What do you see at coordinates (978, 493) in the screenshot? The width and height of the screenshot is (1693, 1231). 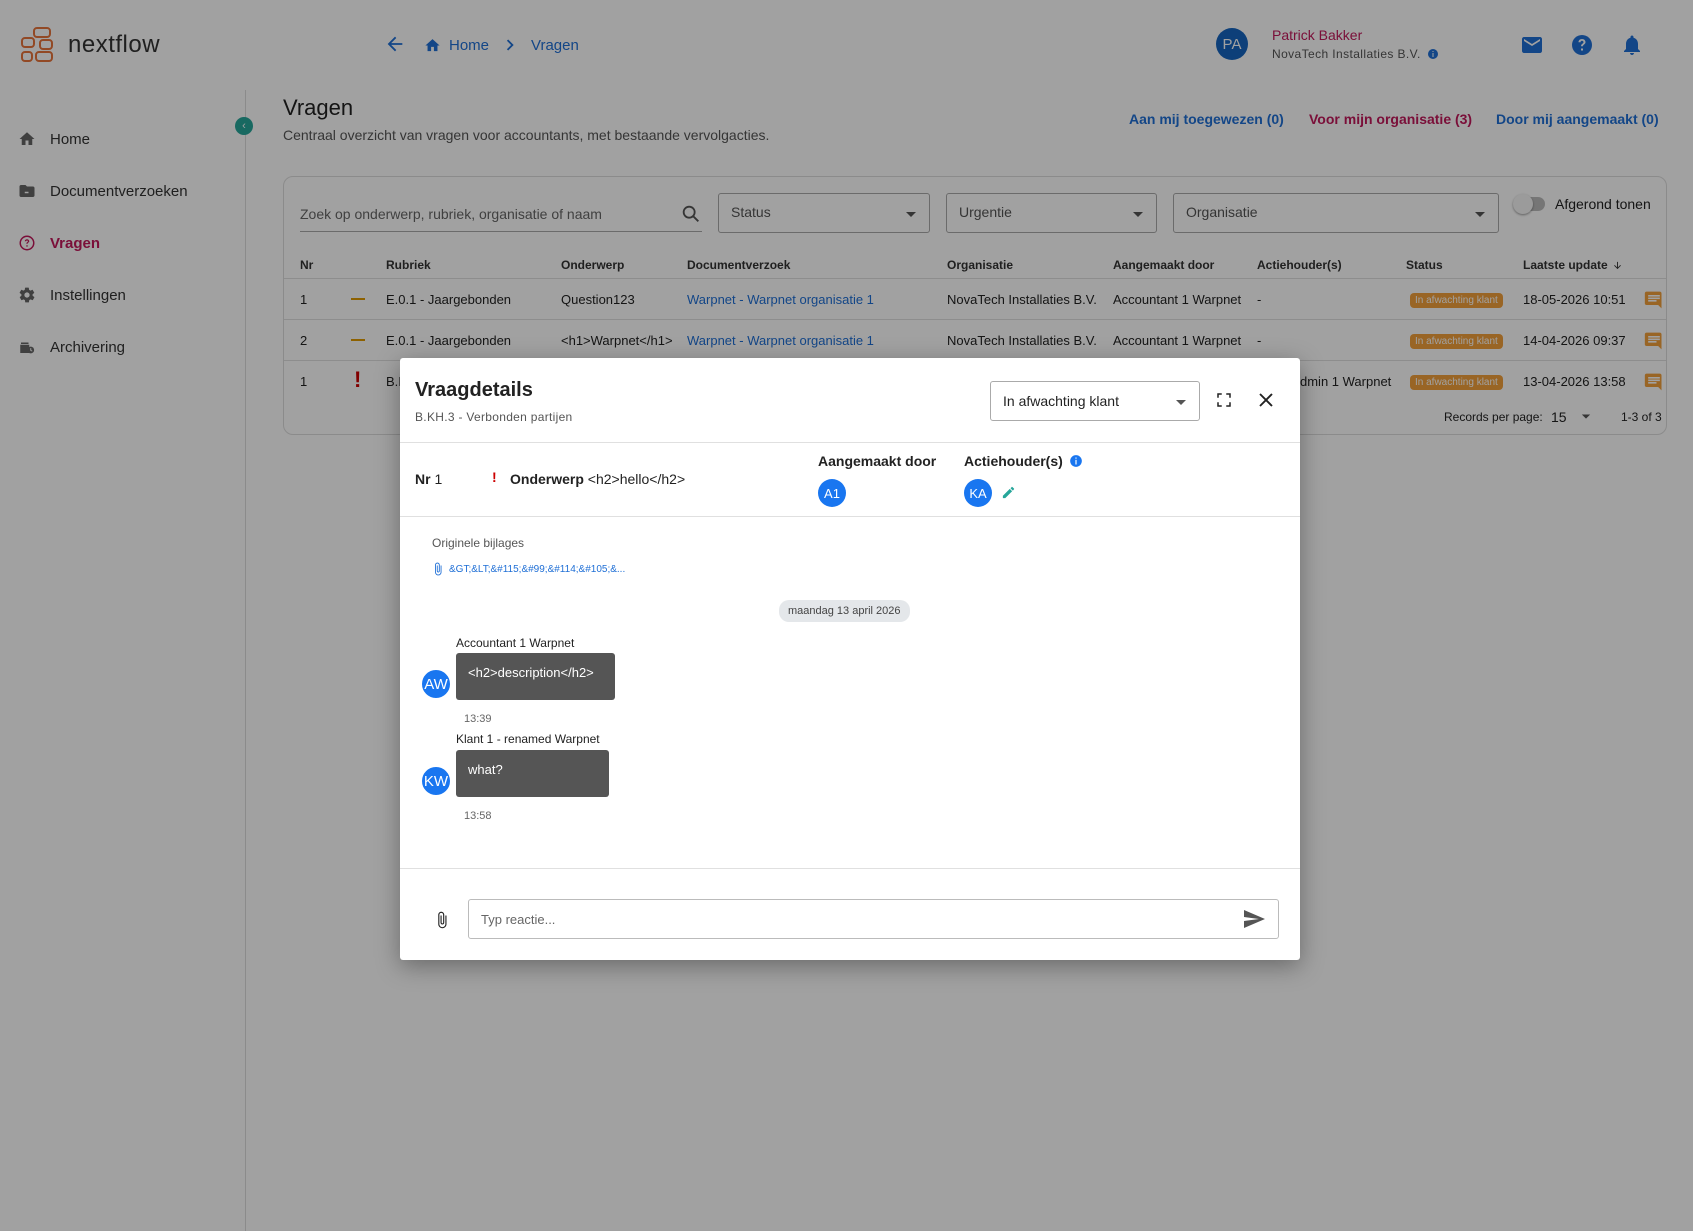 I see `action-holder-avatar: KA` at bounding box center [978, 493].